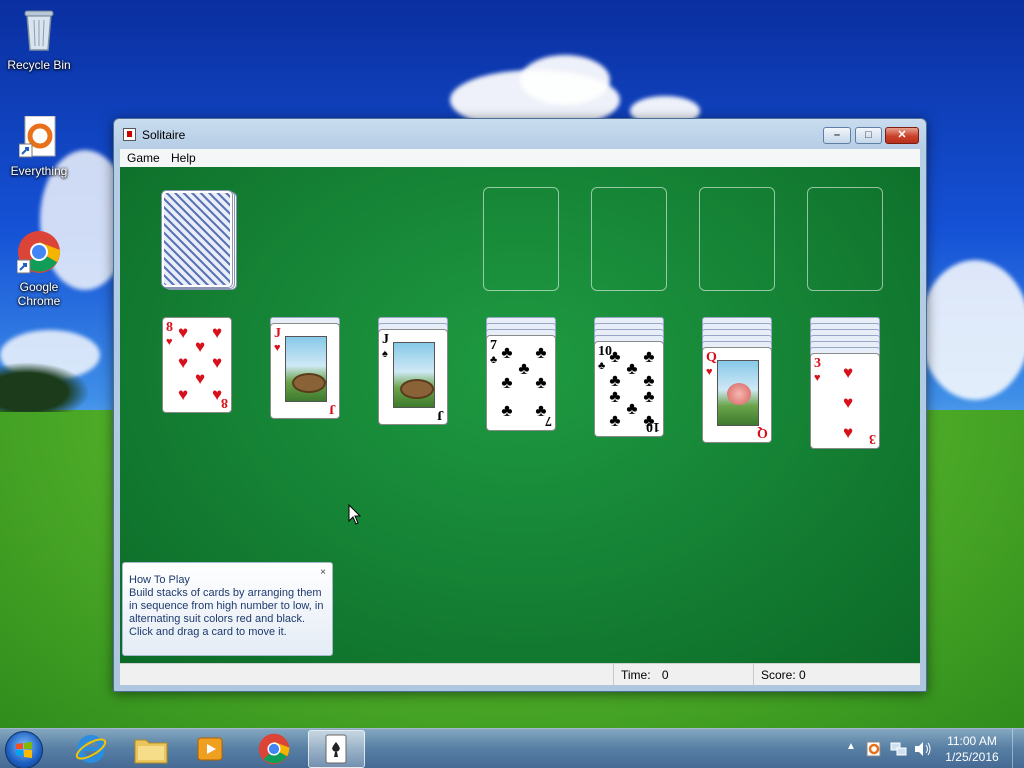 Image resolution: width=1024 pixels, height=768 pixels. Describe the element at coordinates (512, 748) in the screenshot. I see `taskbar: ▲ 11:00 AM 1/25/2016` at that location.